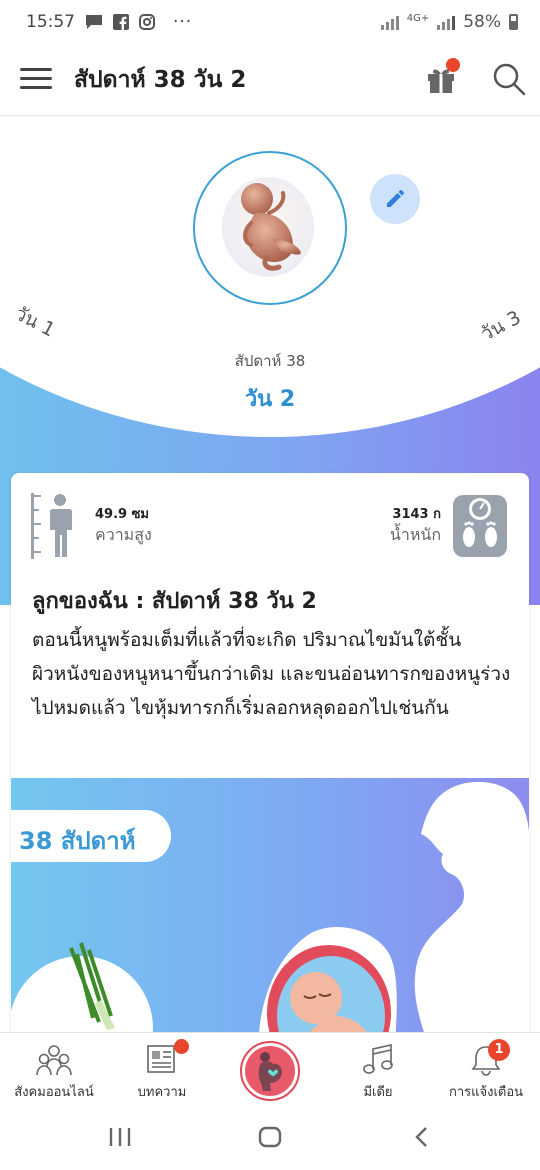 This screenshot has width=540, height=1170. Describe the element at coordinates (378, 1059) in the screenshot. I see `music-icon` at that location.